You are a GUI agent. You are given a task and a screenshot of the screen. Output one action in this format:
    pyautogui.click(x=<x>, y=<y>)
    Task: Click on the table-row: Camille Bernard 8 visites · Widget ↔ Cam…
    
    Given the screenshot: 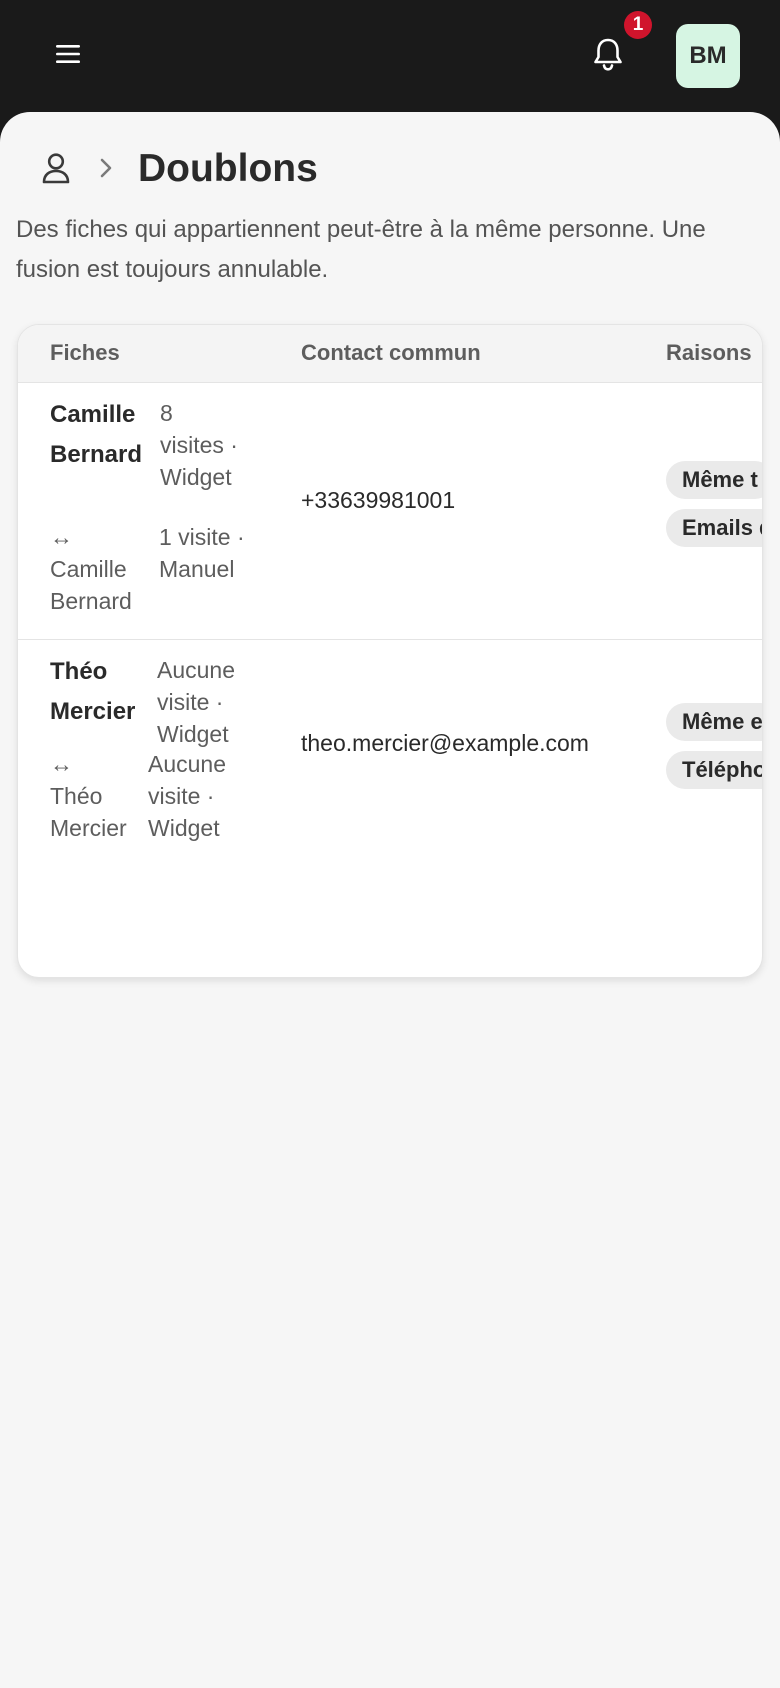 What is the action you would take?
    pyautogui.click(x=390, y=511)
    